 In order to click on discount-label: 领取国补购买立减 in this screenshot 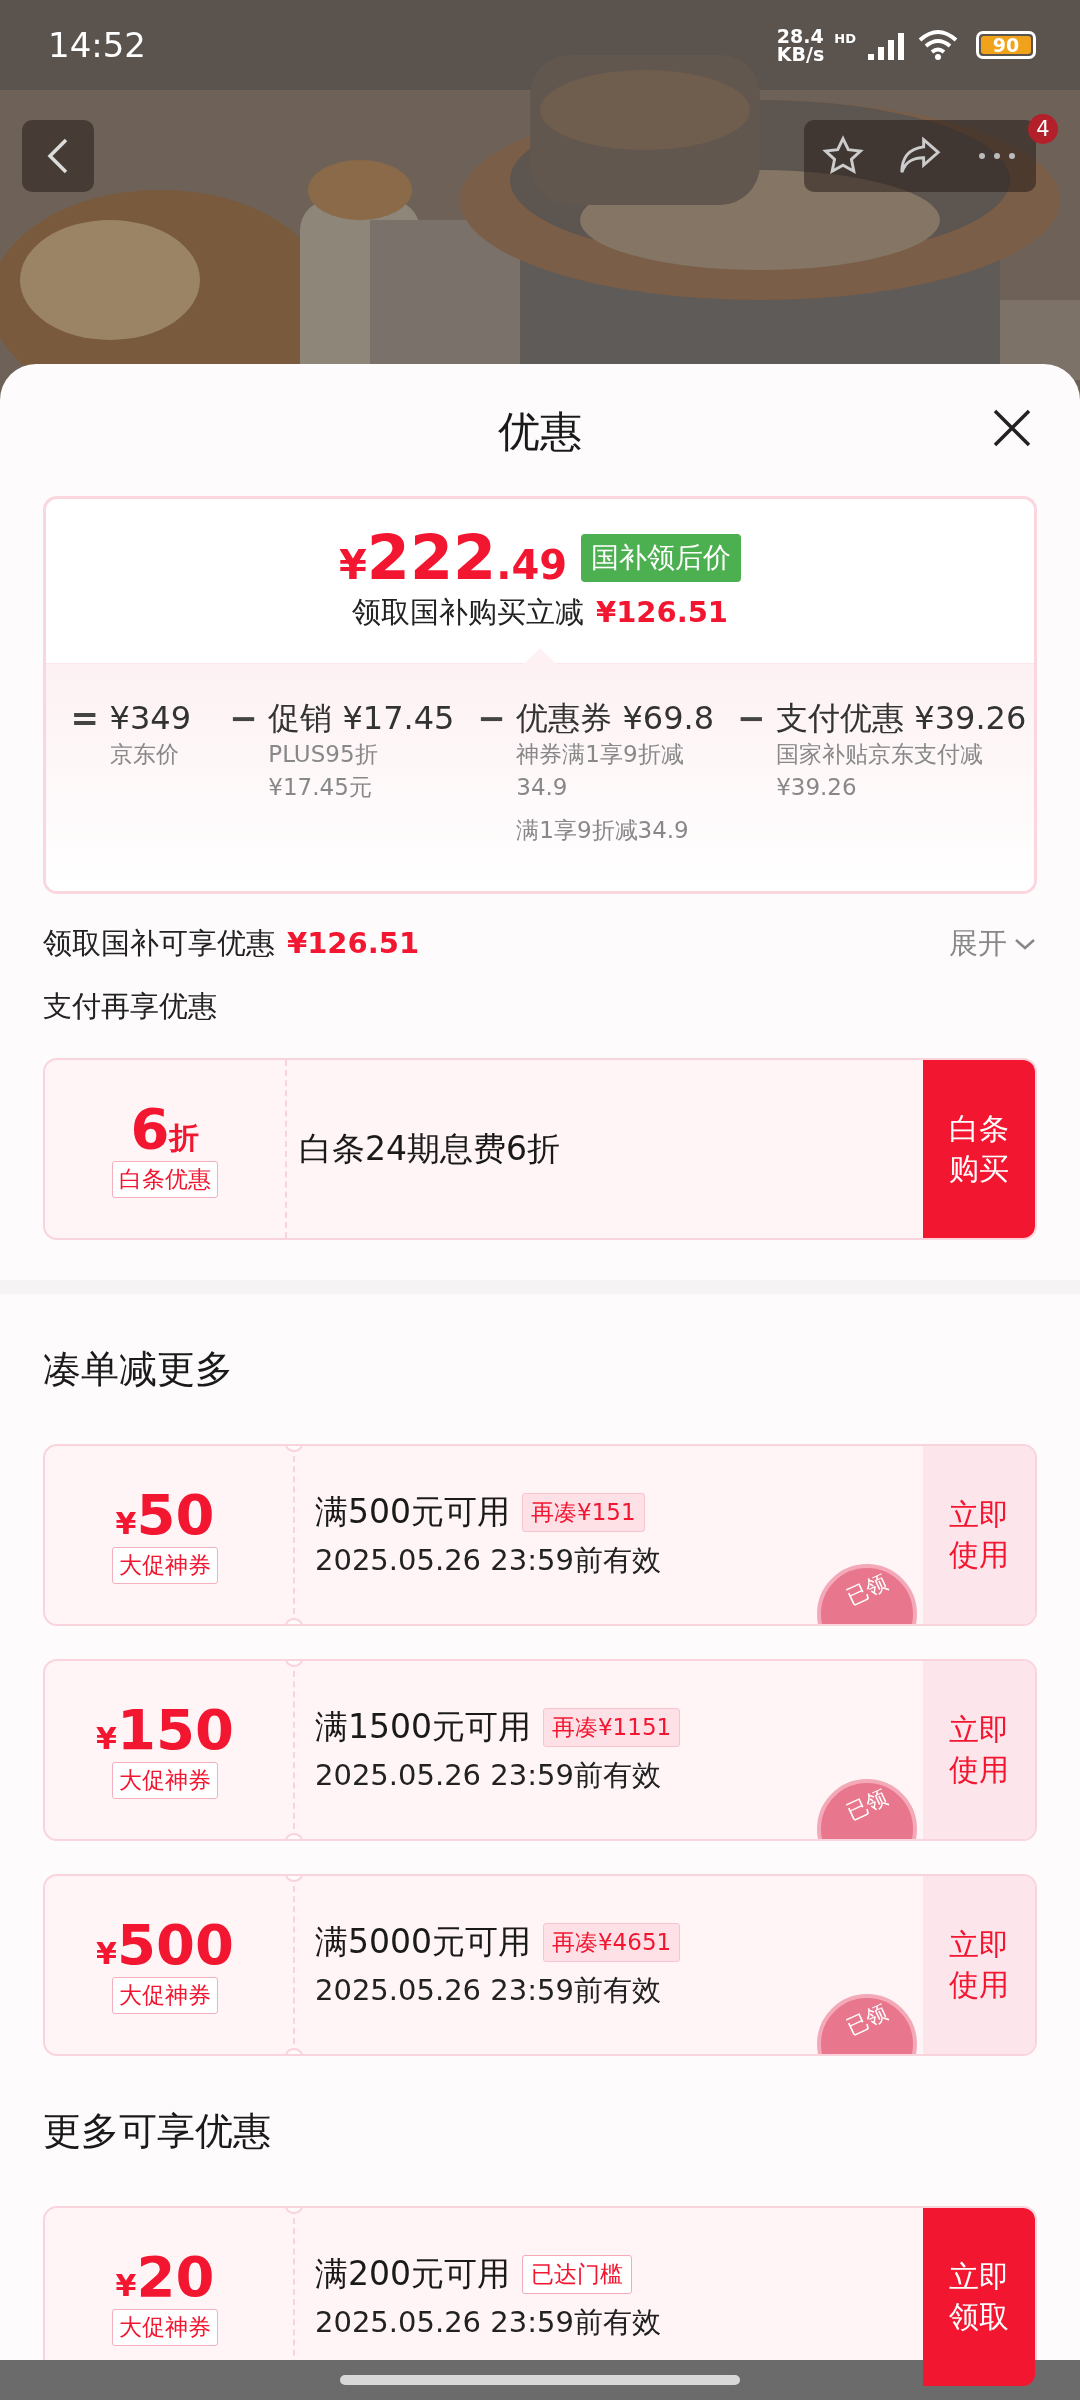, I will do `click(467, 612)`.